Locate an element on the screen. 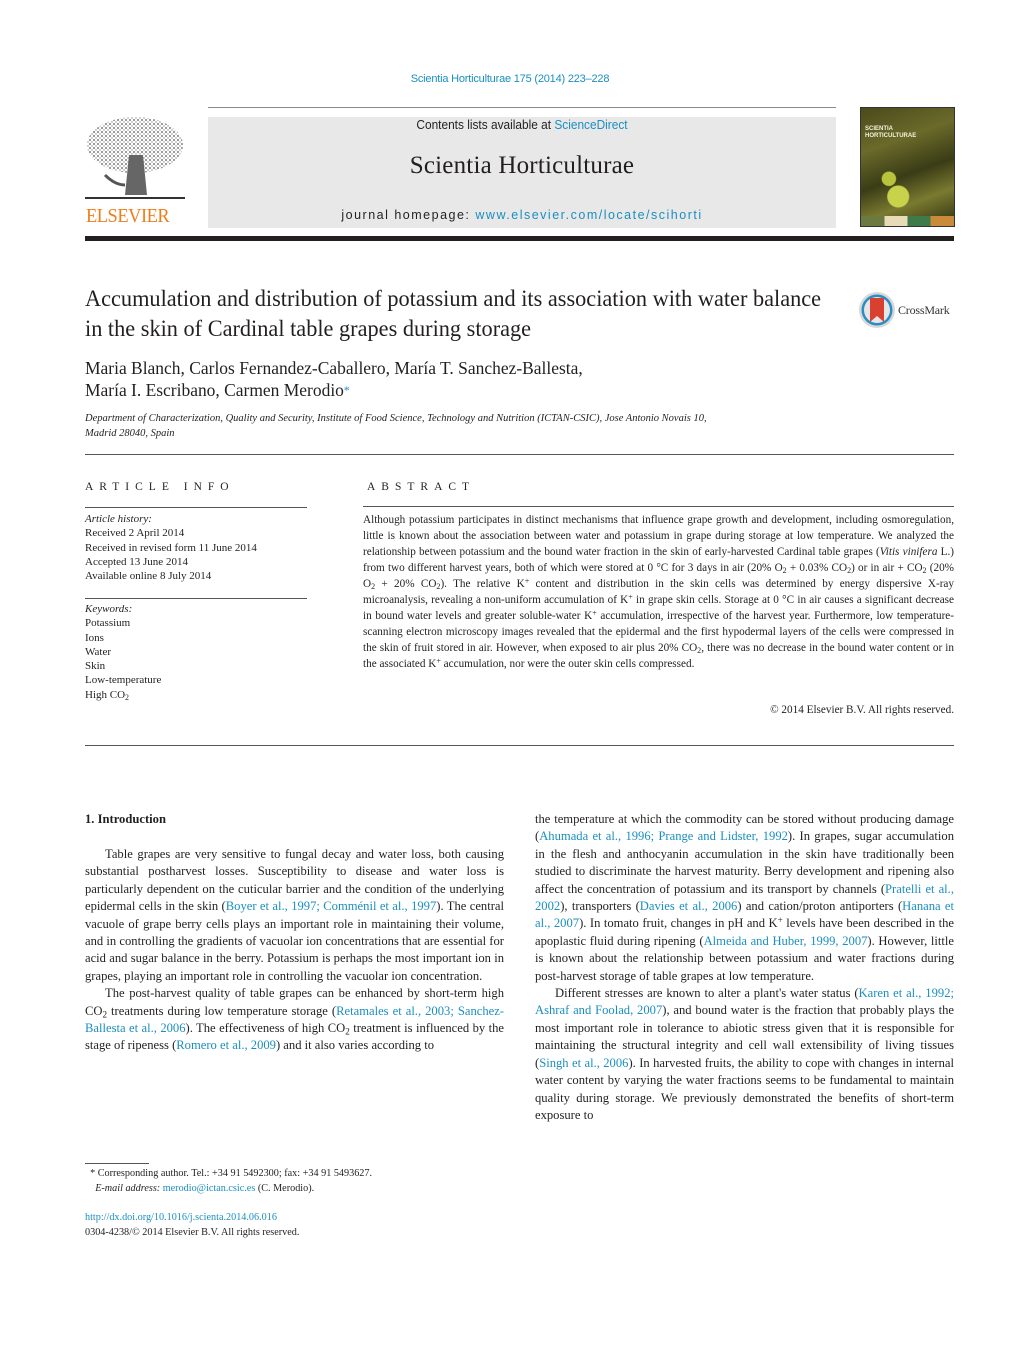 The image size is (1020, 1351). homepage-prefix: journal homepage: is located at coordinates (408, 215).